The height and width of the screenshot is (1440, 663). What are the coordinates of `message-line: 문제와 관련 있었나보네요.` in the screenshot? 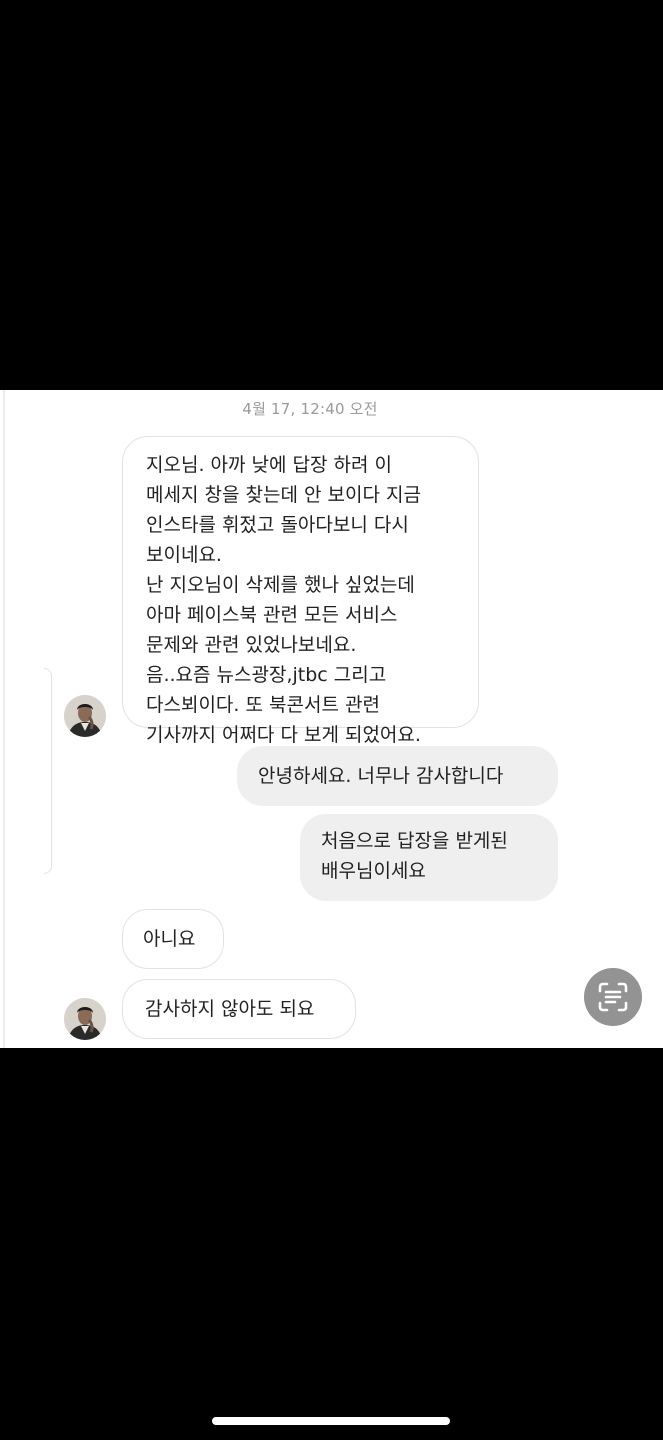 It's located at (251, 645).